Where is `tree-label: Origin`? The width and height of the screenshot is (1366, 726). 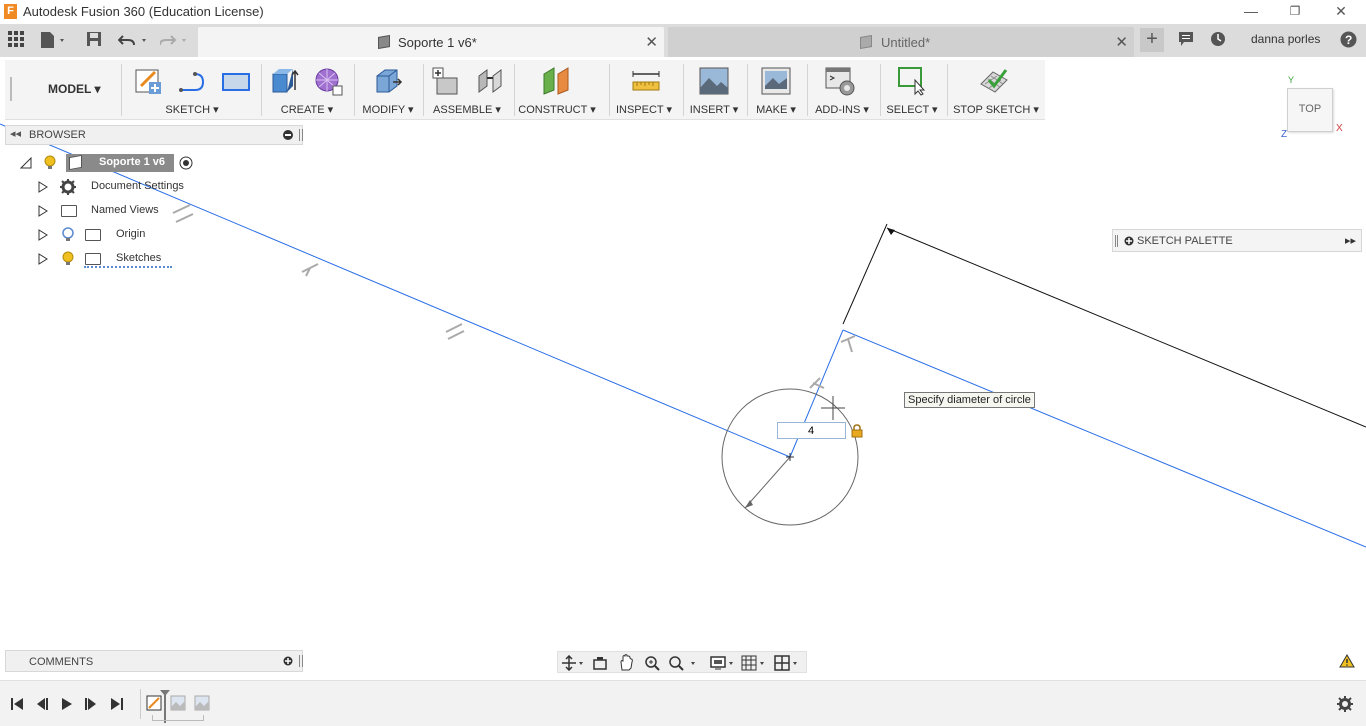
tree-label: Origin is located at coordinates (131, 234).